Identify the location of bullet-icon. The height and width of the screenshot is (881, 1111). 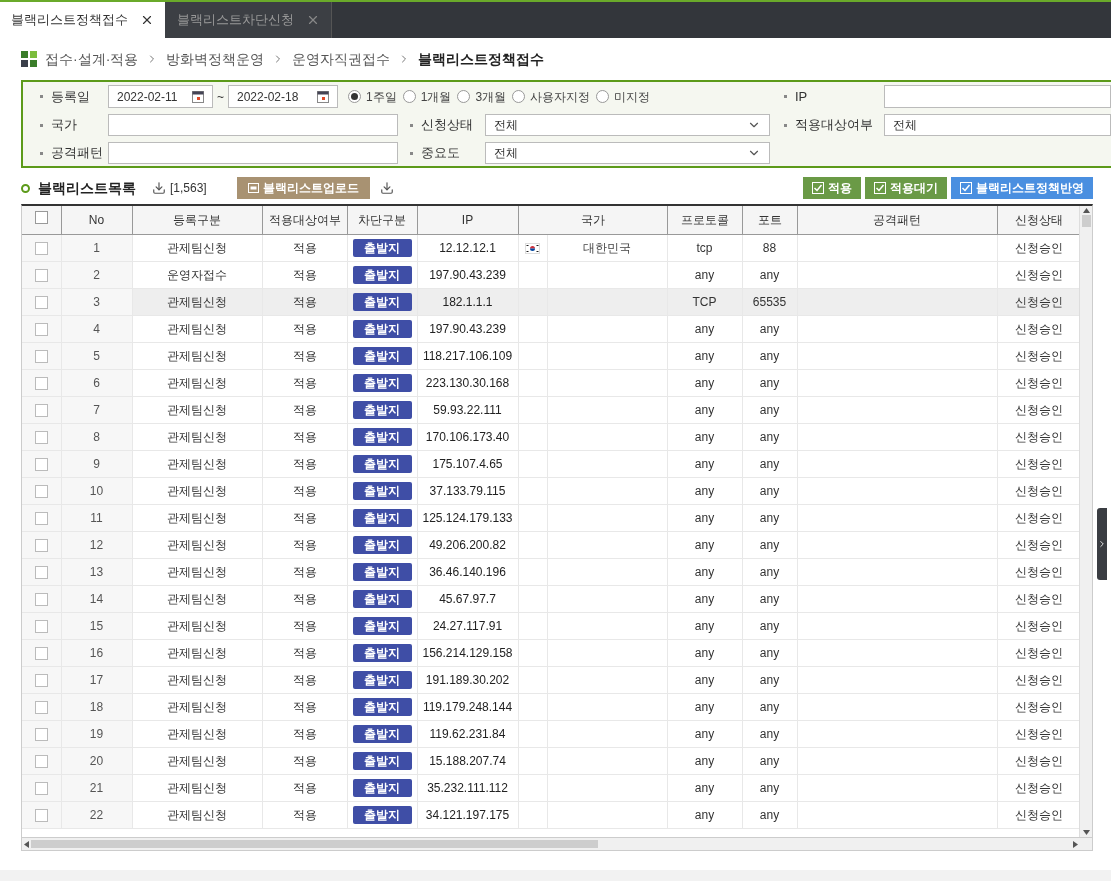
(25, 188).